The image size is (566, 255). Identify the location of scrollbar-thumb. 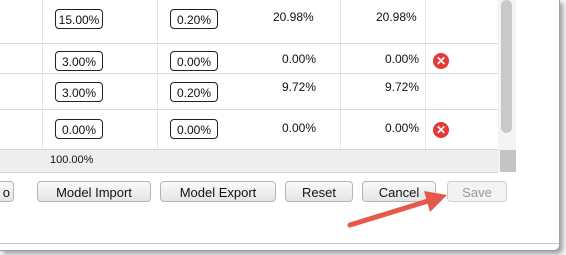
(506, 66).